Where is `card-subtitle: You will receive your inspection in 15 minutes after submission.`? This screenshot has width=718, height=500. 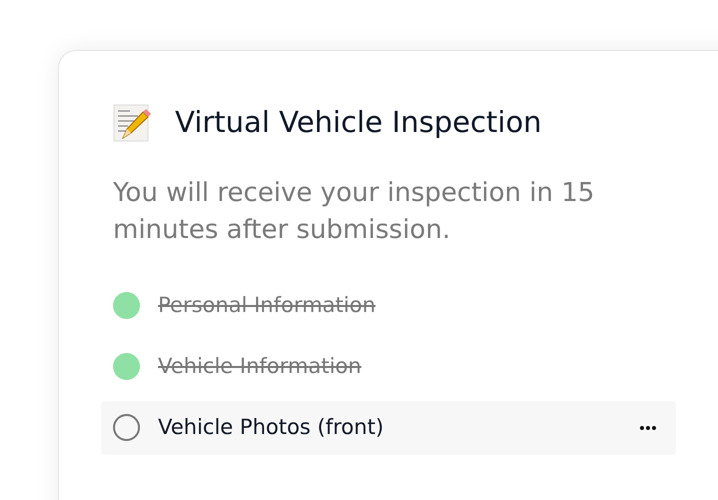 card-subtitle: You will receive your inspection in 15 minutes after submission. is located at coordinates (354, 211).